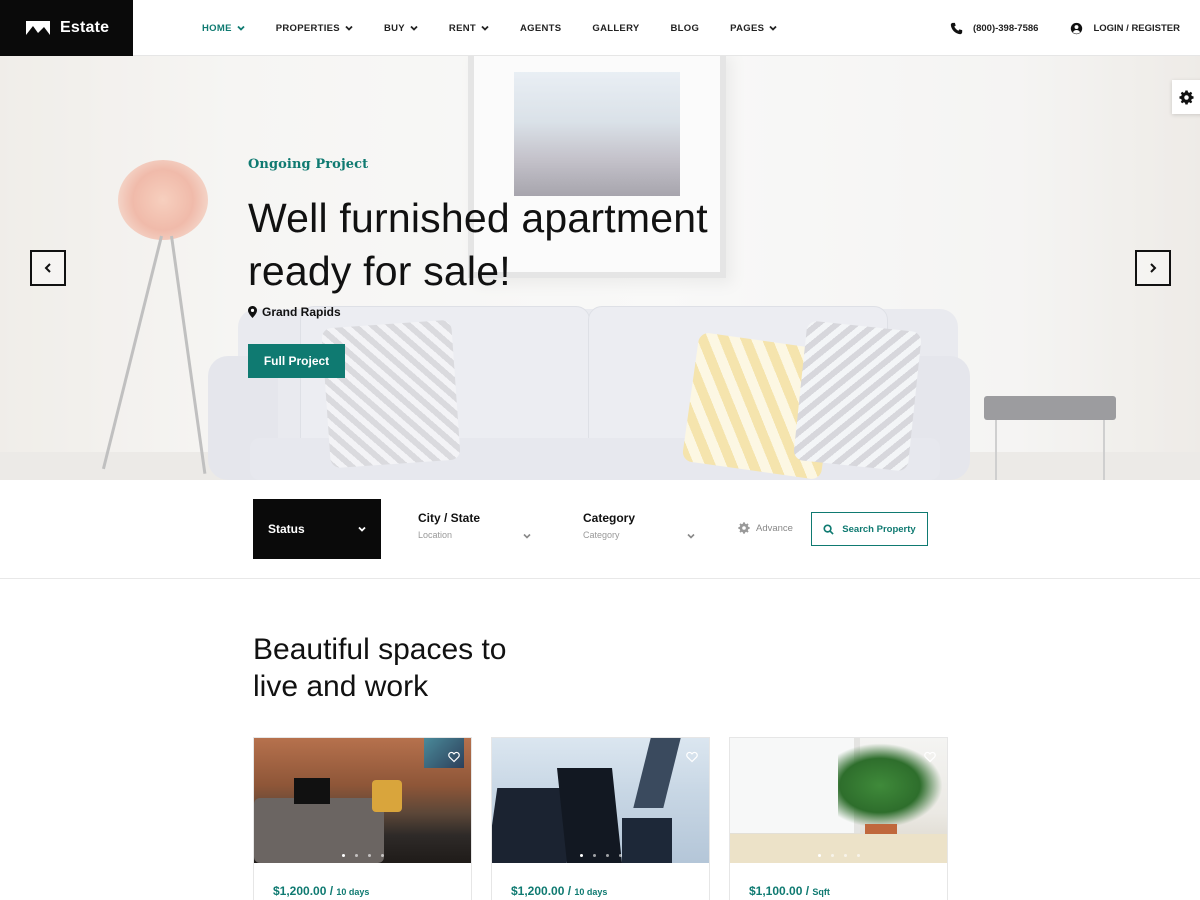  I want to click on nav-item-properties: PROPERTIES, so click(315, 28).